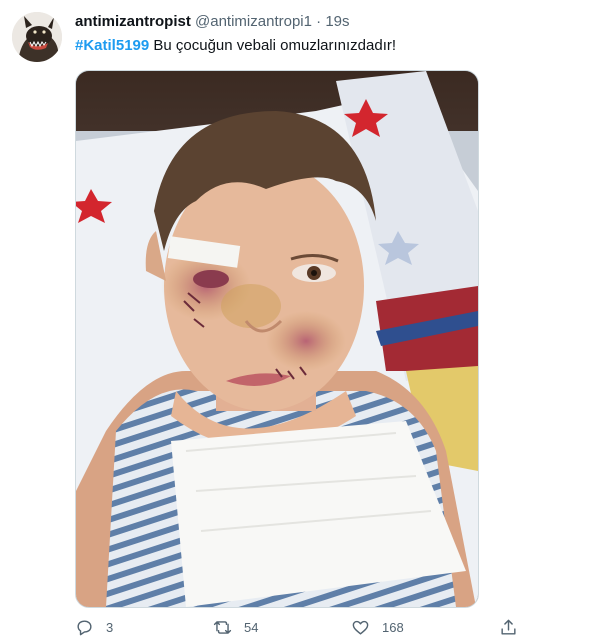 This screenshot has height=644, width=614. Describe the element at coordinates (37, 37) in the screenshot. I see `avatar` at that location.